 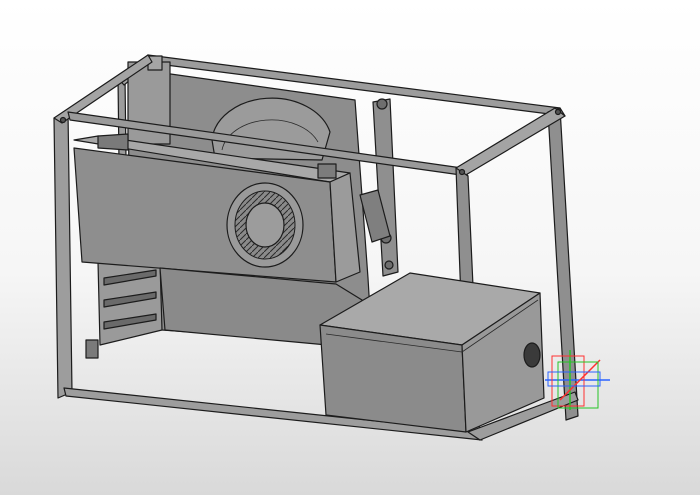 I want to click on psu-fan-hole, so click(x=532, y=355).